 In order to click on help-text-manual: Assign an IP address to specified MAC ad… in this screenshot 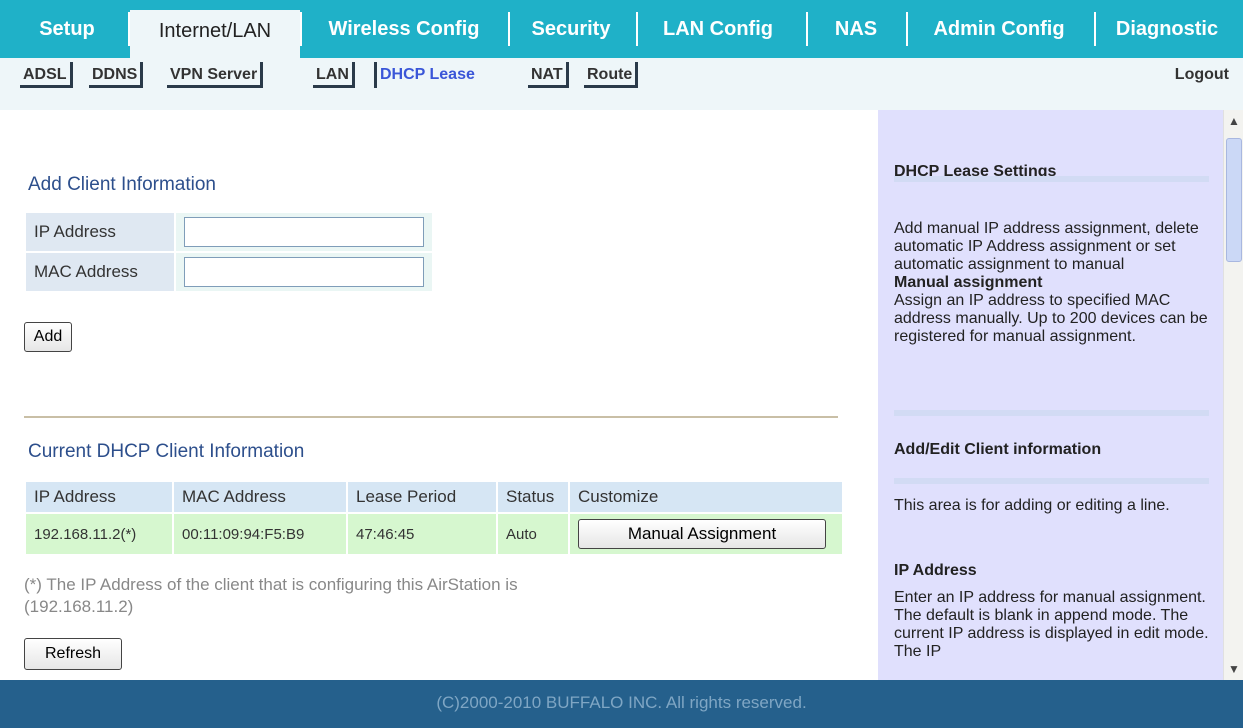, I will do `click(1051, 318)`.